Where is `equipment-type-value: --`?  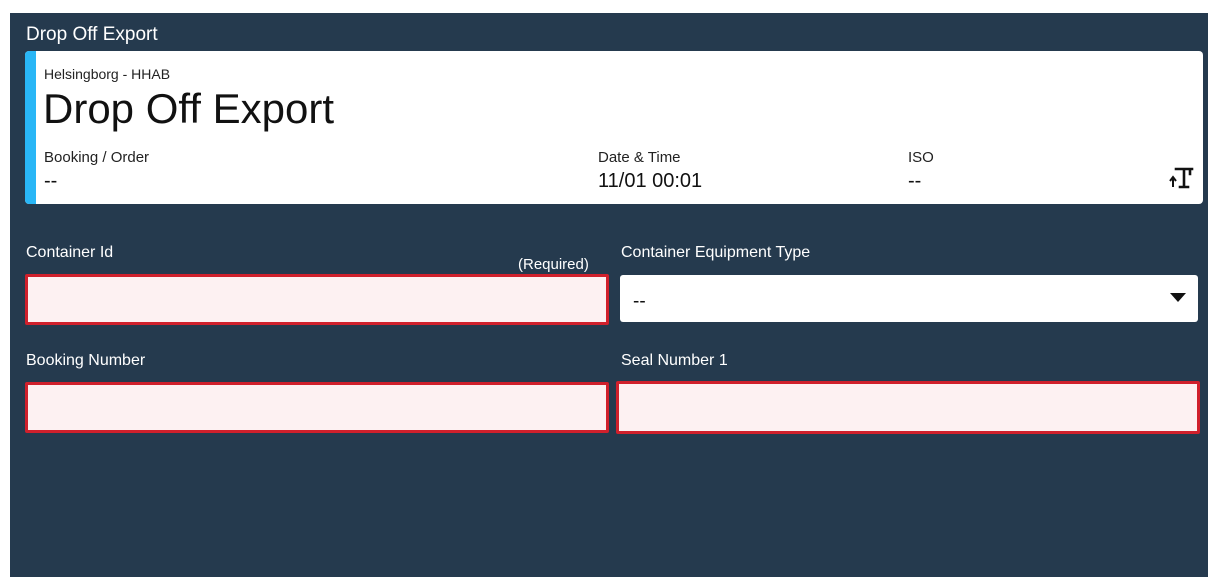 equipment-type-value: -- is located at coordinates (639, 301).